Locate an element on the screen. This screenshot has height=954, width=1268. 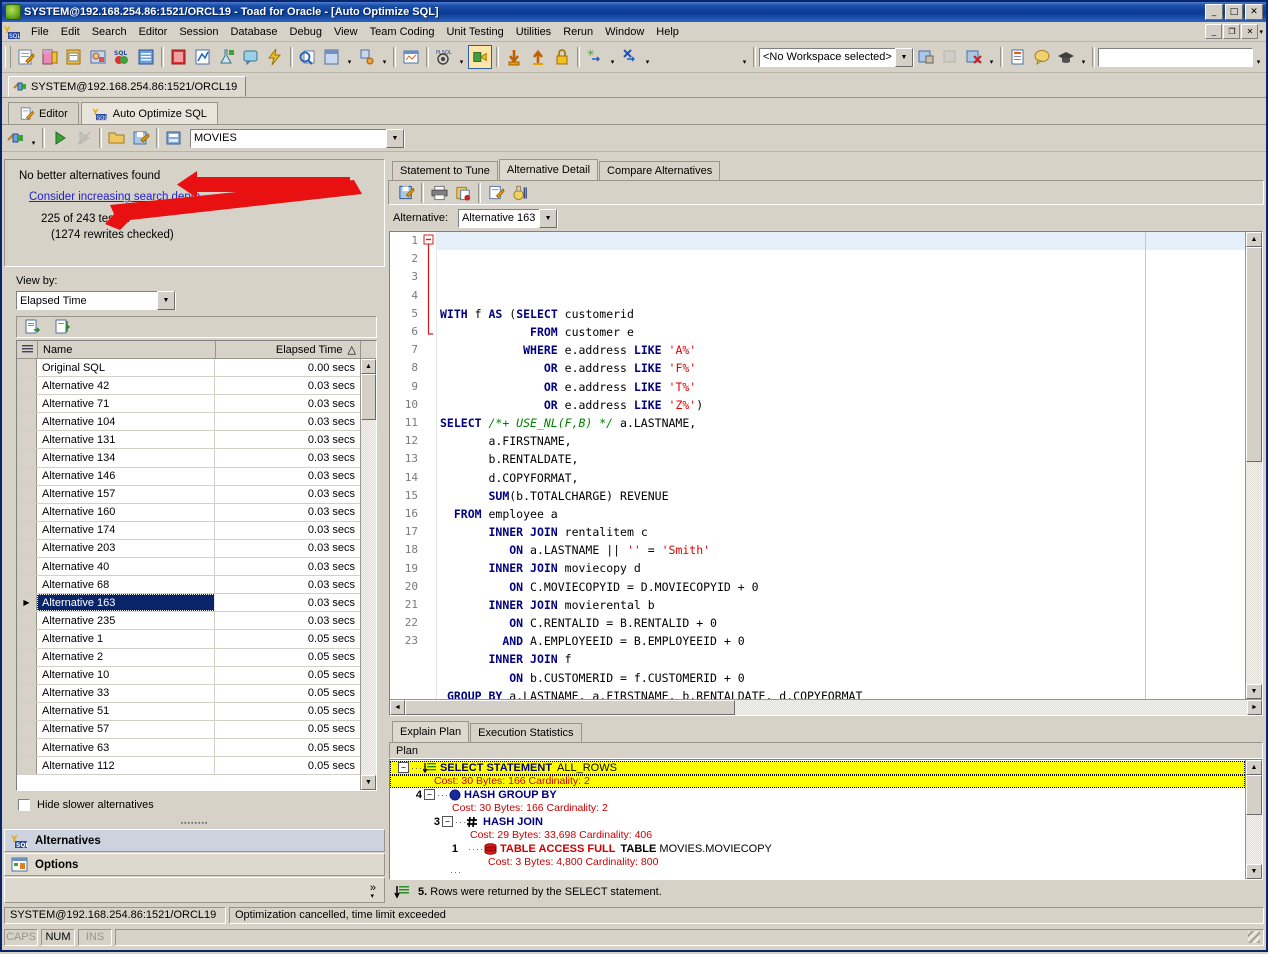
find-icon is located at coordinates (308, 57).